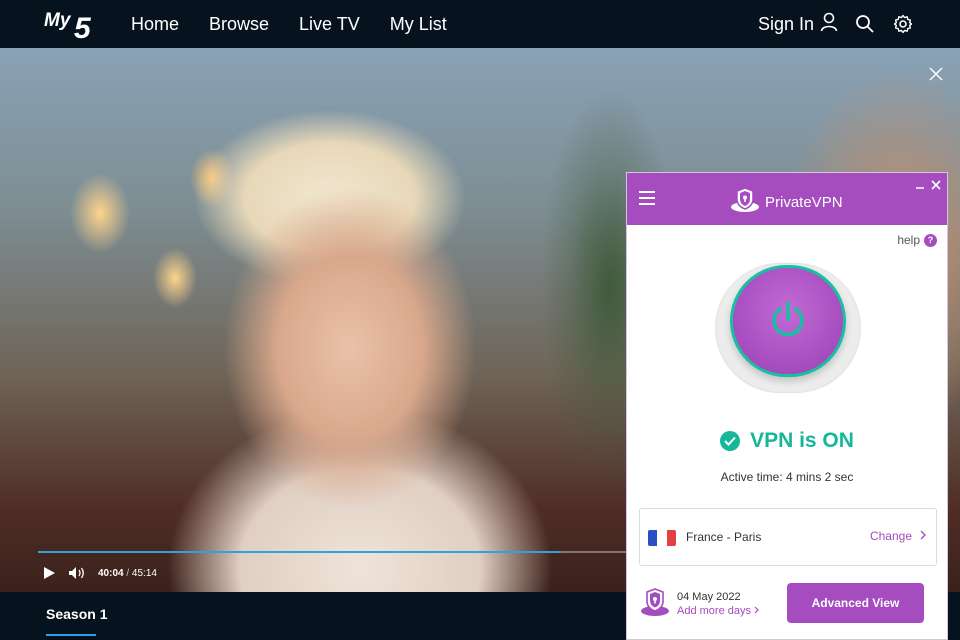  I want to click on progress-fill, so click(299, 552).